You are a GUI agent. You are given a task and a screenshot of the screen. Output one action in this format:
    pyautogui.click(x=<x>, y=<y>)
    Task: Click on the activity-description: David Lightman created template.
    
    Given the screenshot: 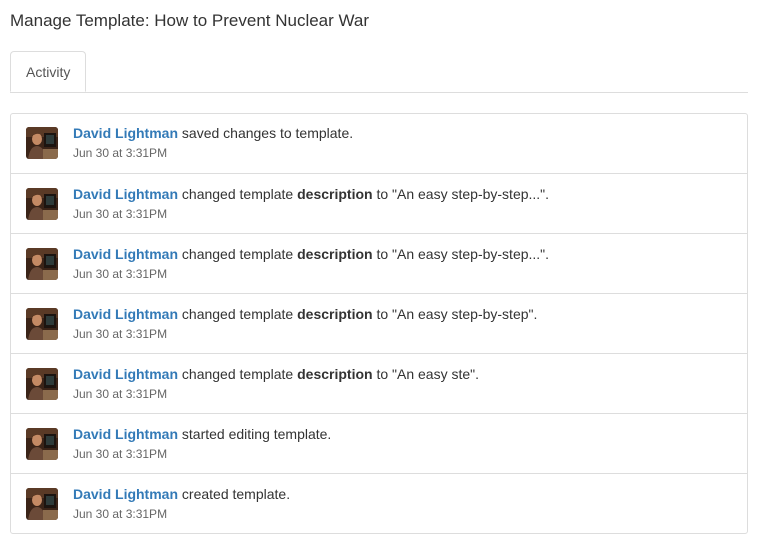 What is the action you would take?
    pyautogui.click(x=181, y=494)
    